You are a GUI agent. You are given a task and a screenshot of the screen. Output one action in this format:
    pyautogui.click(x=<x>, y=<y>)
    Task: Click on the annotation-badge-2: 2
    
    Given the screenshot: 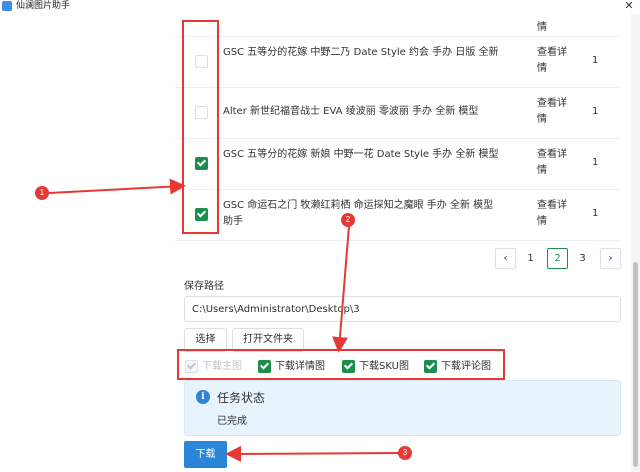 What is the action you would take?
    pyautogui.click(x=348, y=220)
    